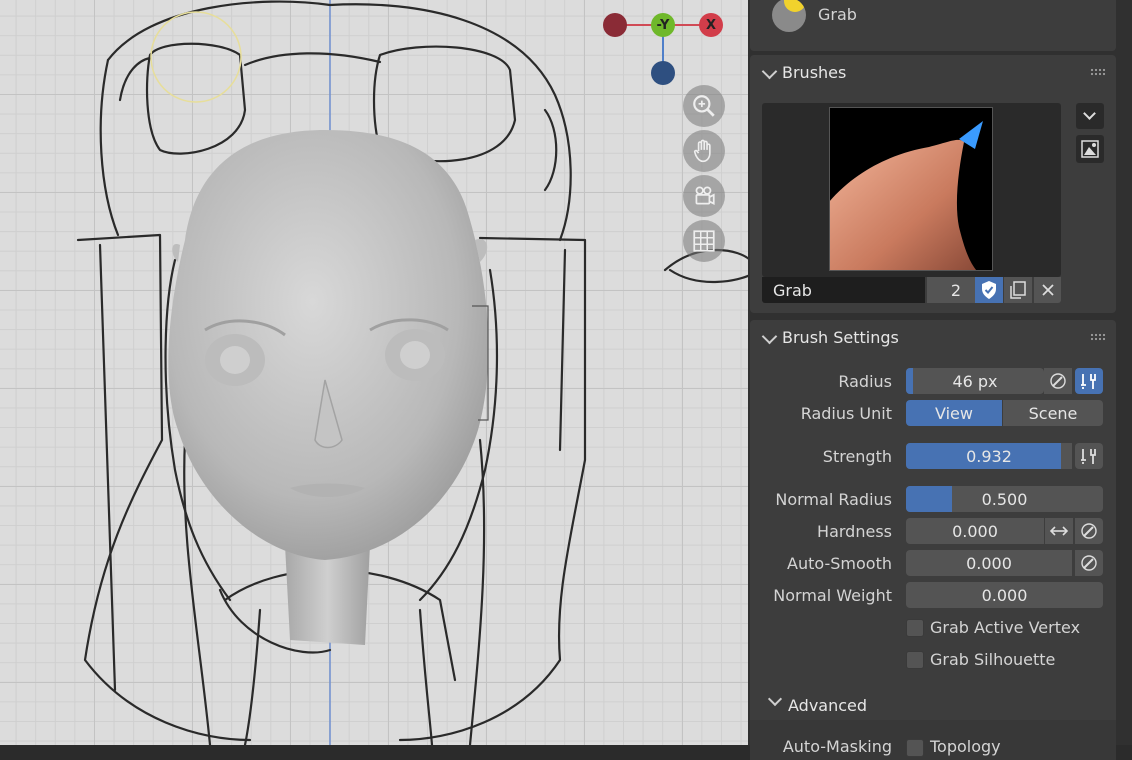  What do you see at coordinates (989, 563) in the screenshot?
I see `auto-smooth-field: 0.000` at bounding box center [989, 563].